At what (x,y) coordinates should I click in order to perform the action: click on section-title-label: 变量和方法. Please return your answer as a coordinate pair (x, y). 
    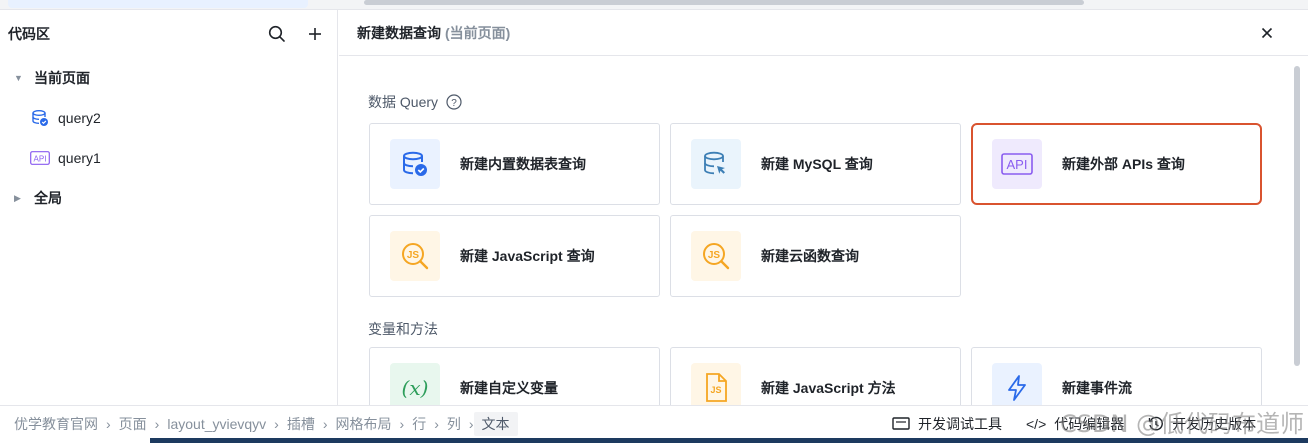
    Looking at the image, I should click on (403, 329).